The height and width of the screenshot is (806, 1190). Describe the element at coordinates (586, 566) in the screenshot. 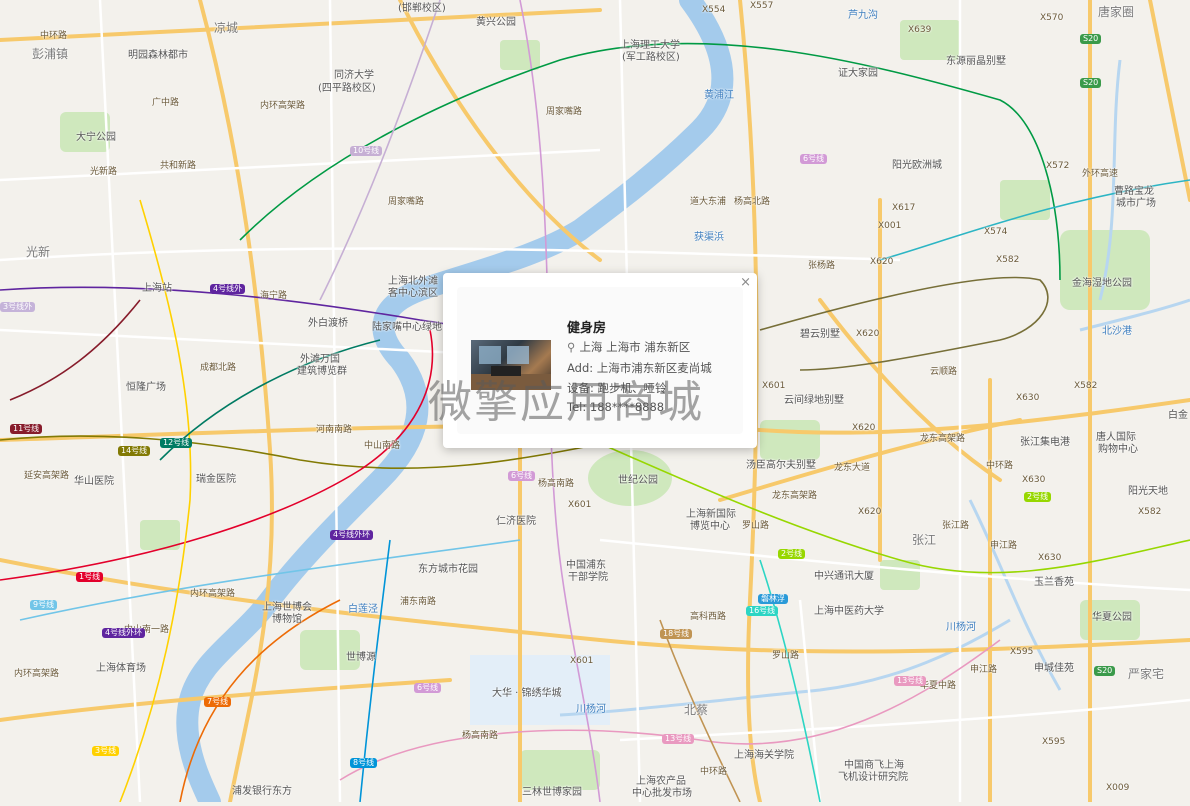

I see `map-label-l48: 中国浦东` at that location.